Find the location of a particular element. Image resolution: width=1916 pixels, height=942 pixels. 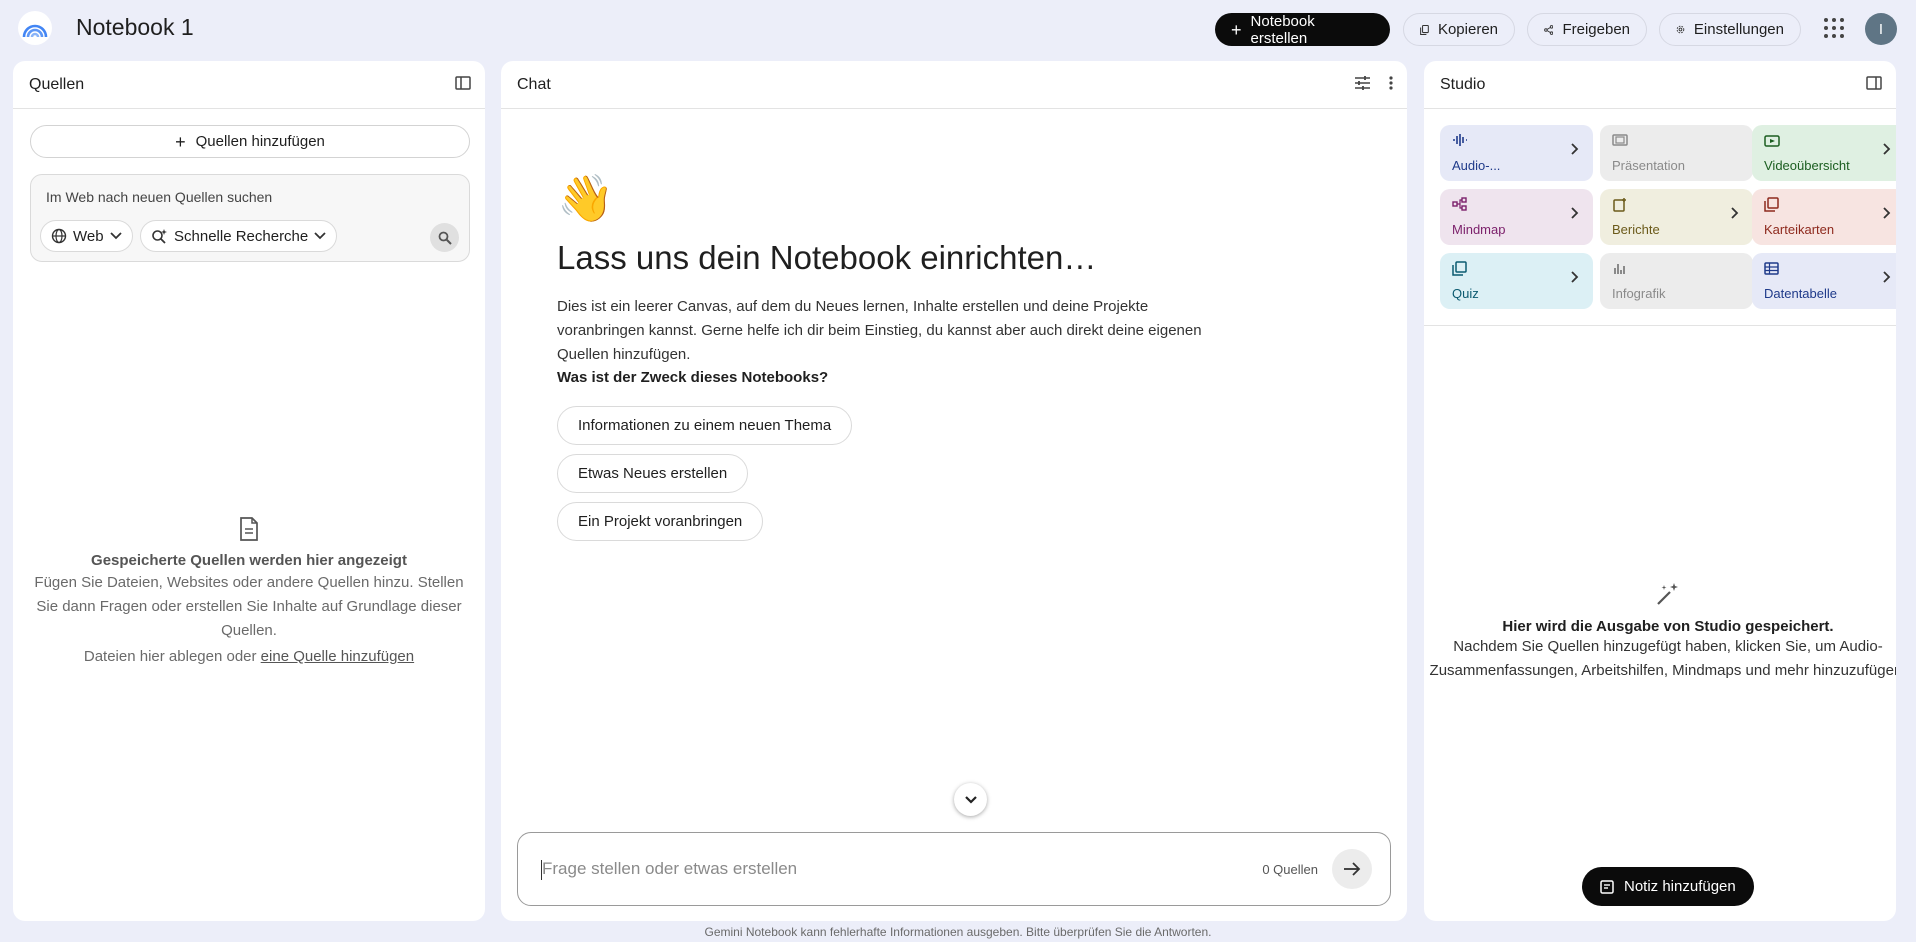

globe-icon is located at coordinates (59, 236).